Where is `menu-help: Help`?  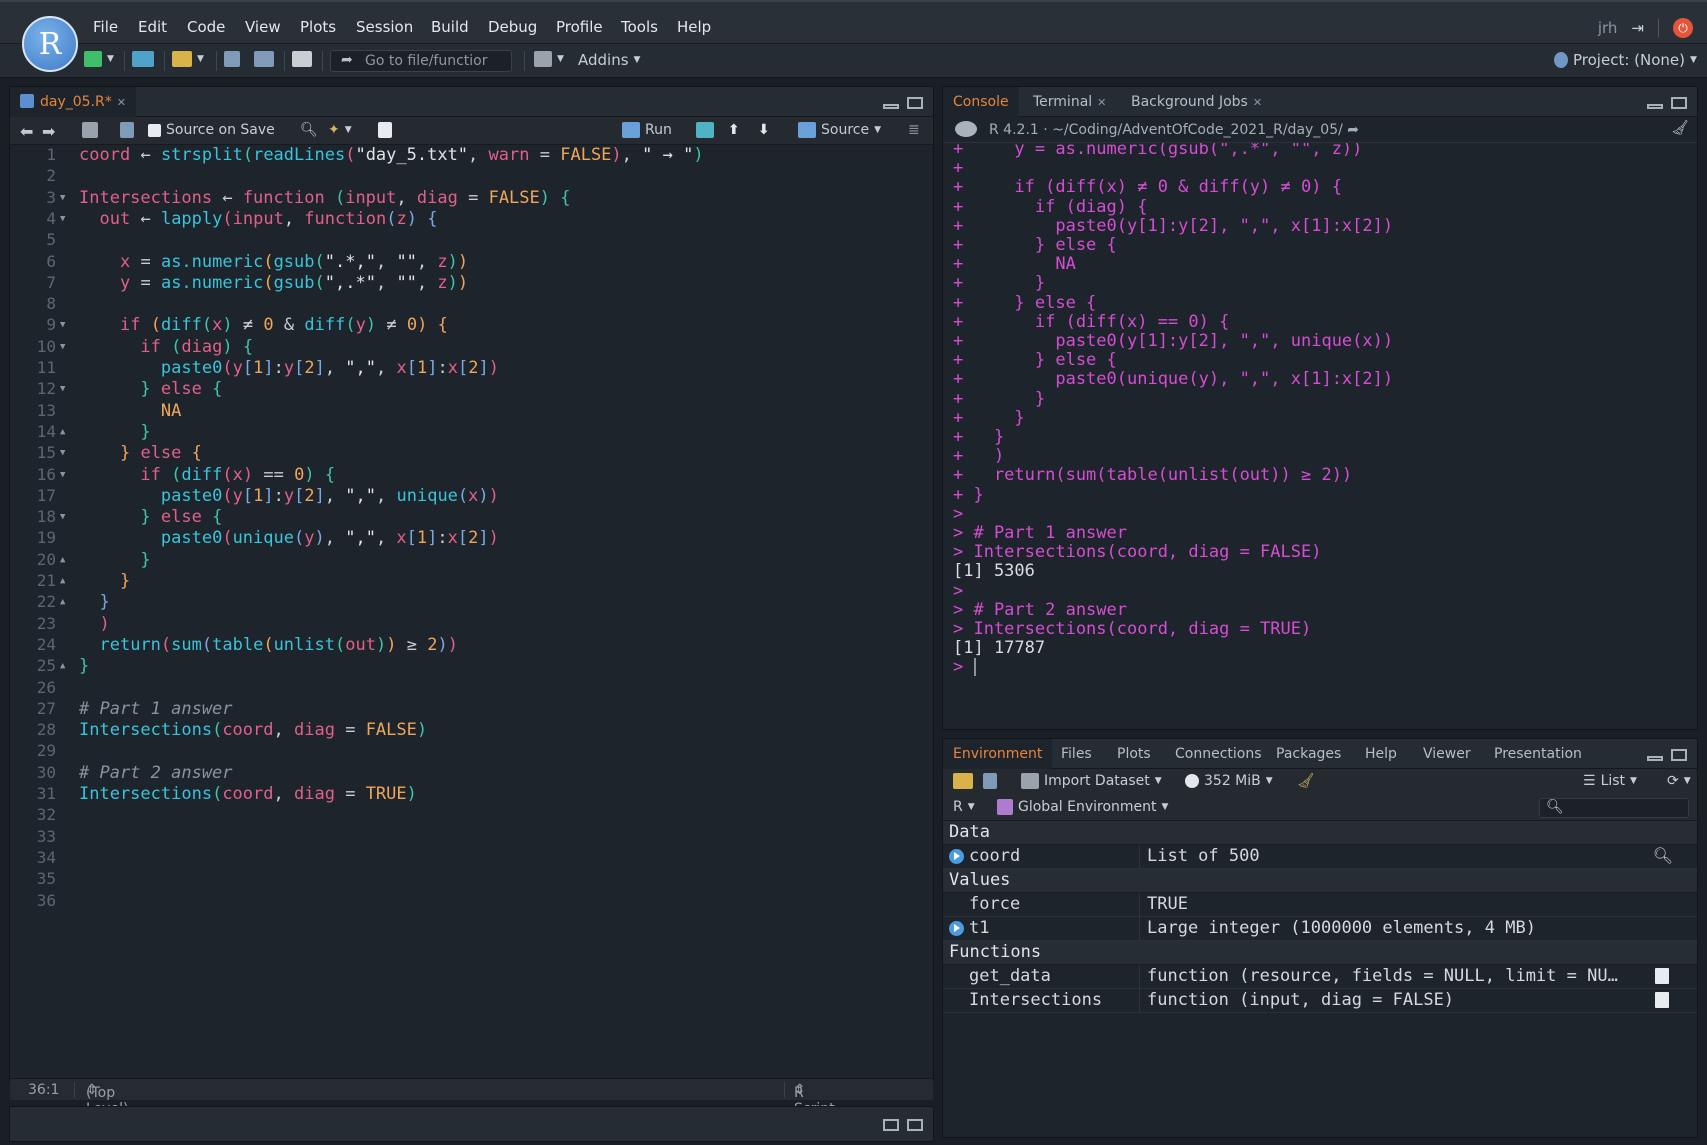
menu-help: Help is located at coordinates (694, 27).